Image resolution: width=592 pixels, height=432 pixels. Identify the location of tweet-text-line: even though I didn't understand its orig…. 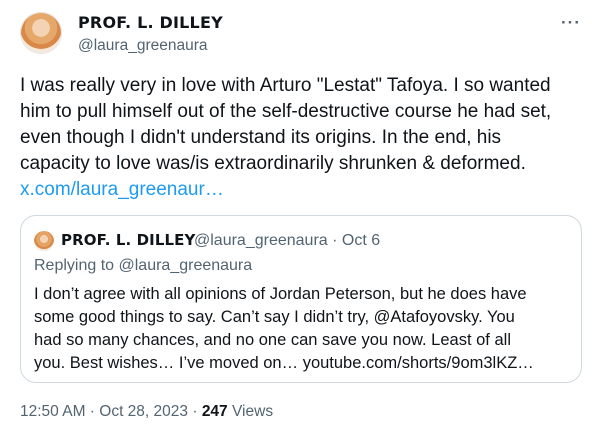
(261, 137).